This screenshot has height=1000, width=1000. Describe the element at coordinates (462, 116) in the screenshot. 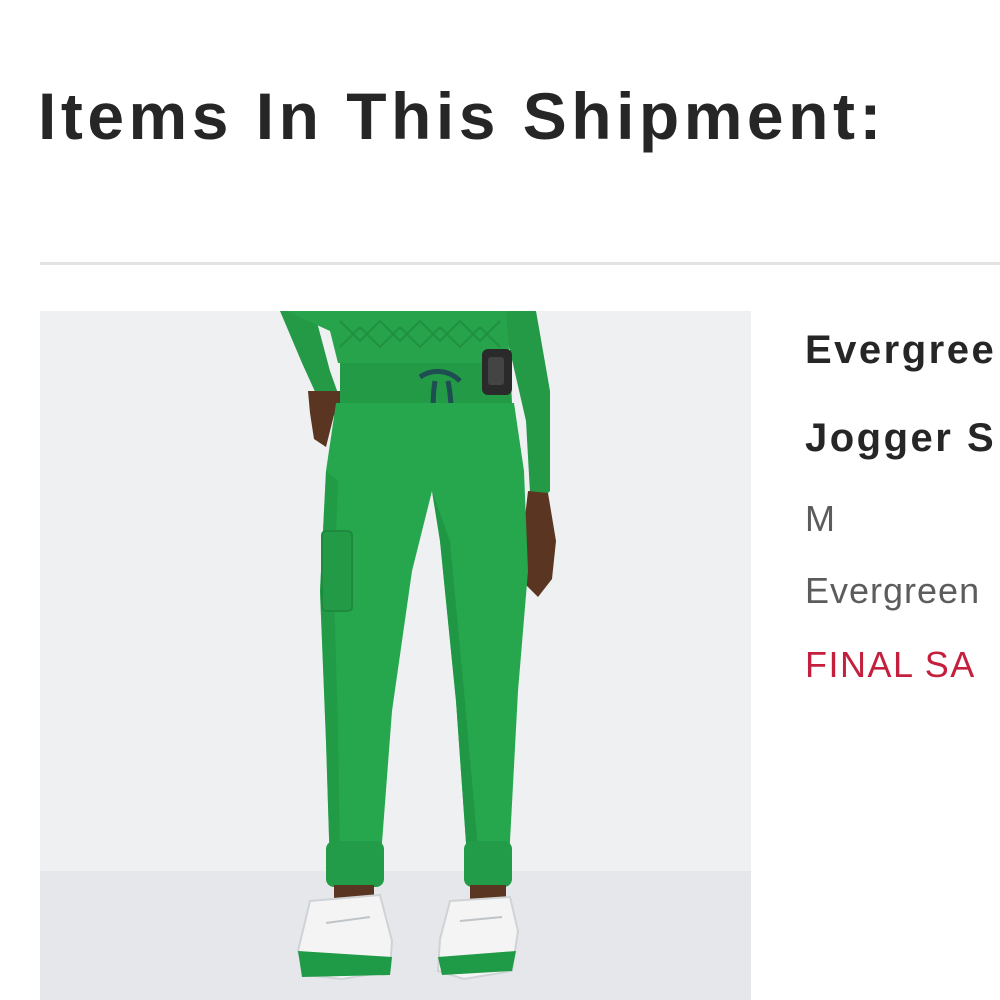

I see `page-title: Items In This Shipment:` at that location.